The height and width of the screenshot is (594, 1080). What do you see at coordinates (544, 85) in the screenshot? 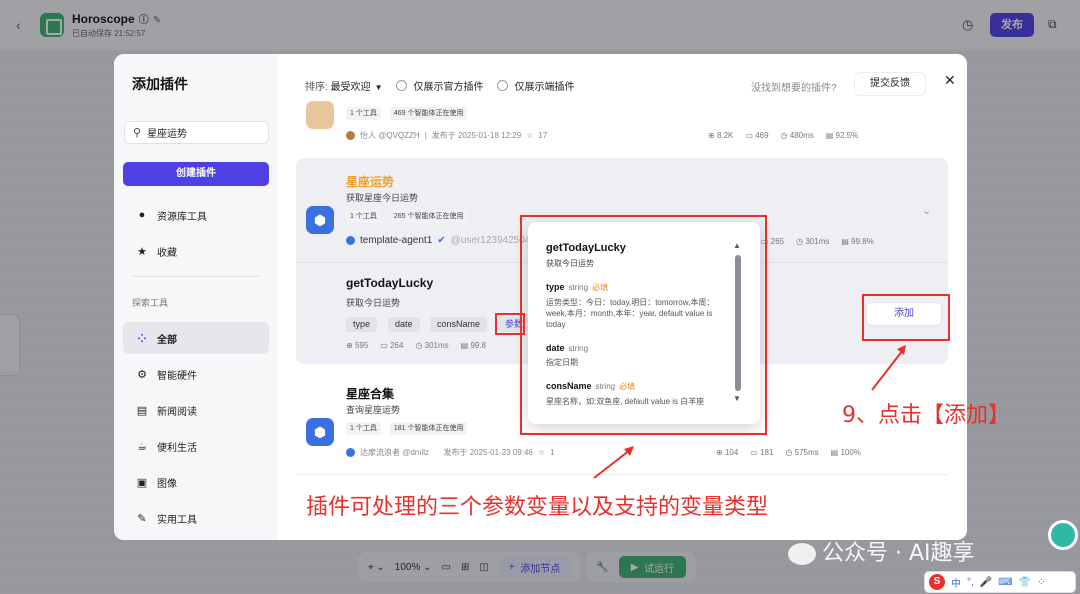
I see `client-only-label: 仅展示端插件` at bounding box center [544, 85].